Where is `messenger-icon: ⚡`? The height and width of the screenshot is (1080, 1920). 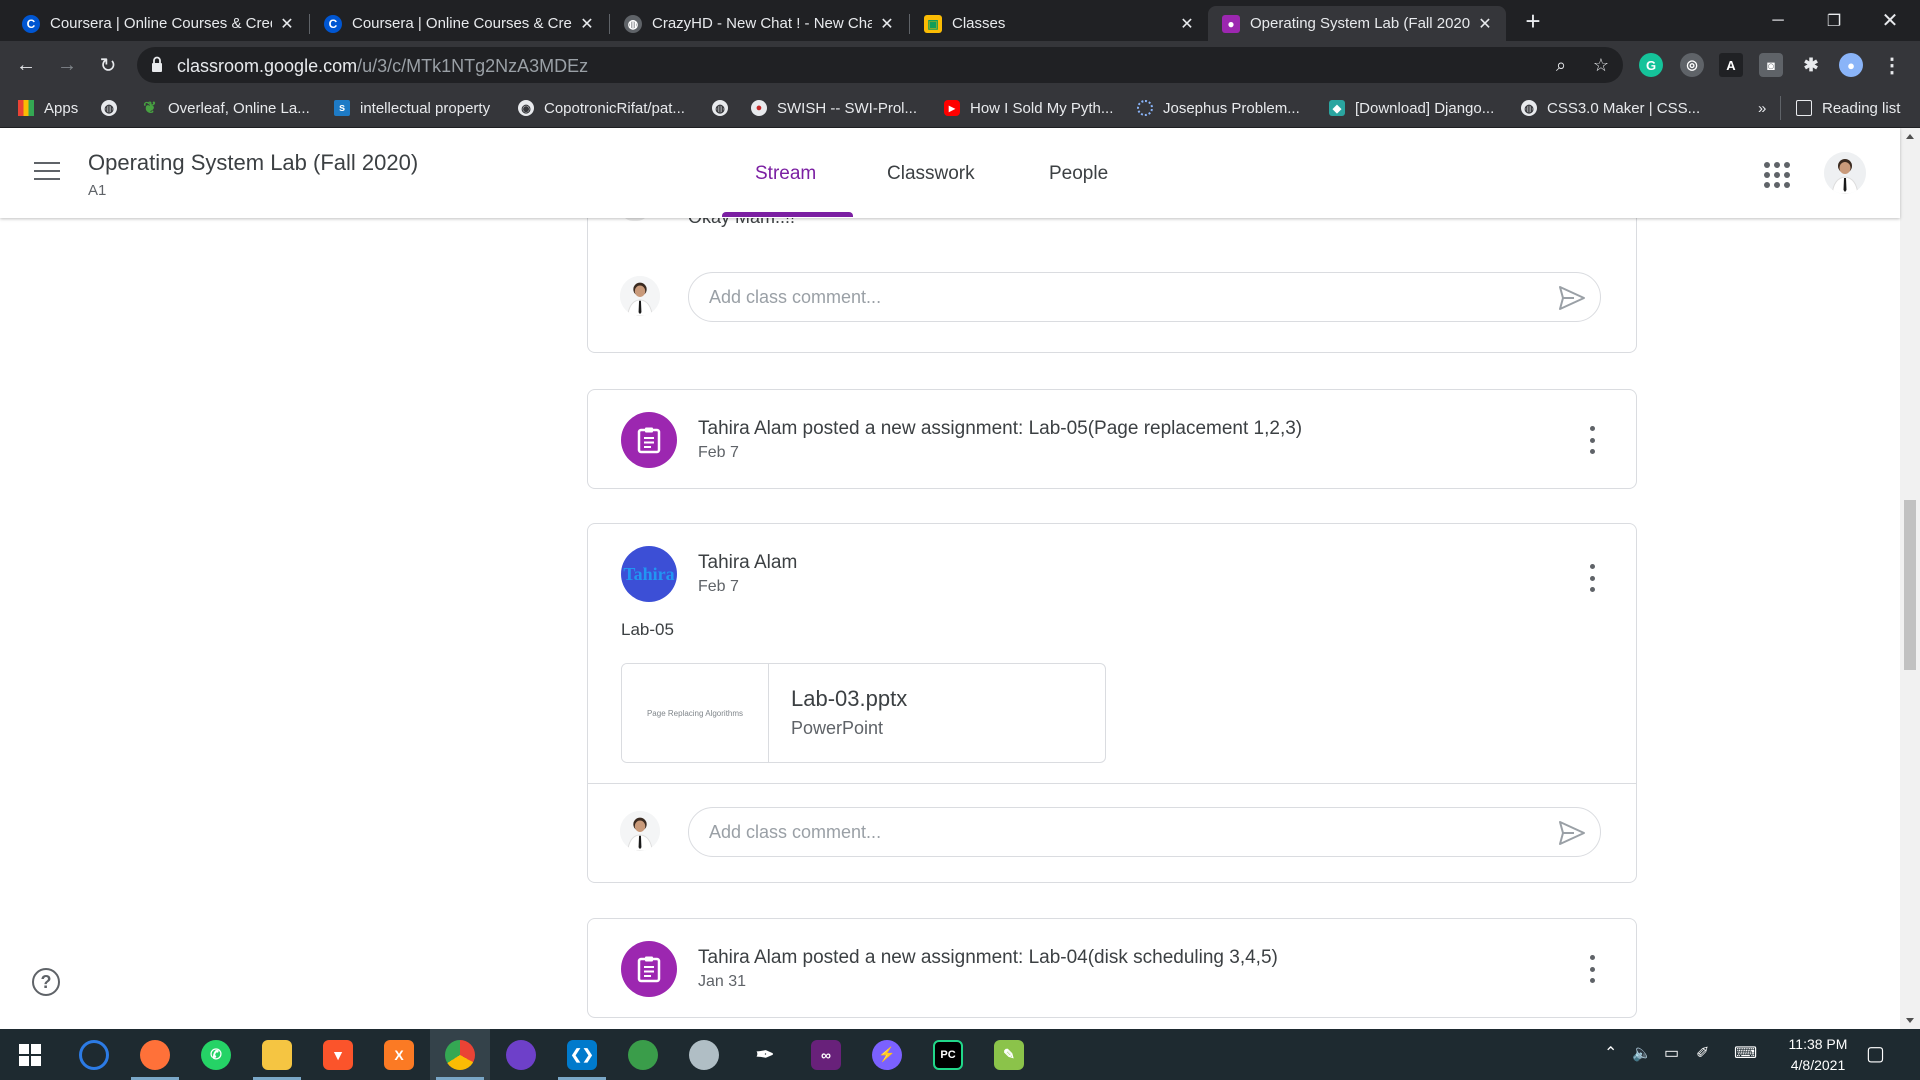
messenger-icon: ⚡ is located at coordinates (887, 1054).